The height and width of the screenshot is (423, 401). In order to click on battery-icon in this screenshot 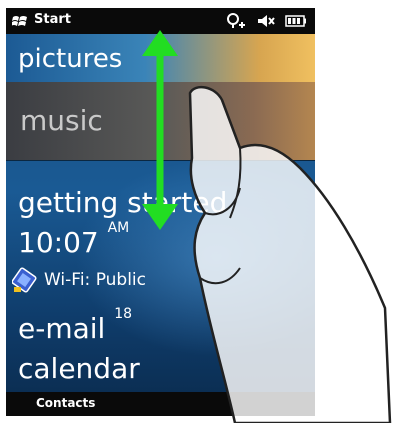, I will do `click(296, 21)`.